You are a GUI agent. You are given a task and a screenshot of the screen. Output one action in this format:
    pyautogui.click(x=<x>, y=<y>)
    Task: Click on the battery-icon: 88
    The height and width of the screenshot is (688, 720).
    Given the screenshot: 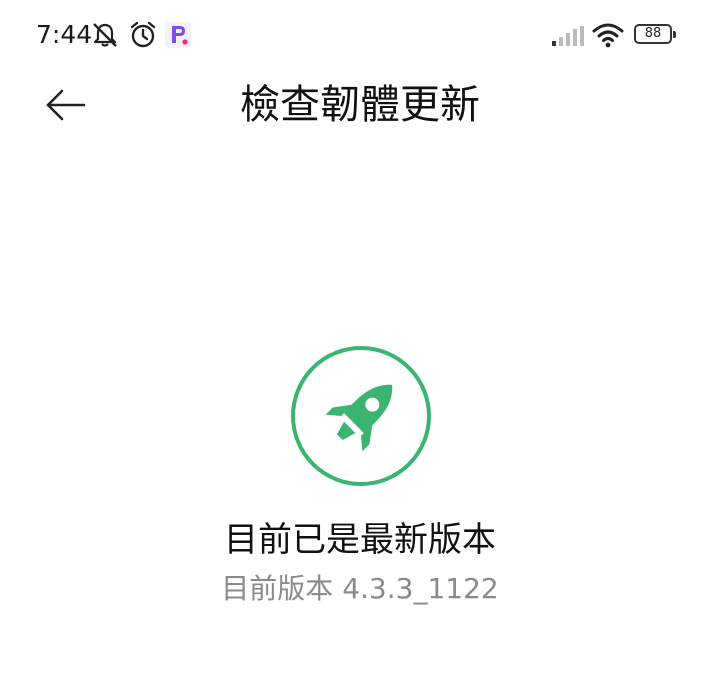 What is the action you would take?
    pyautogui.click(x=655, y=34)
    